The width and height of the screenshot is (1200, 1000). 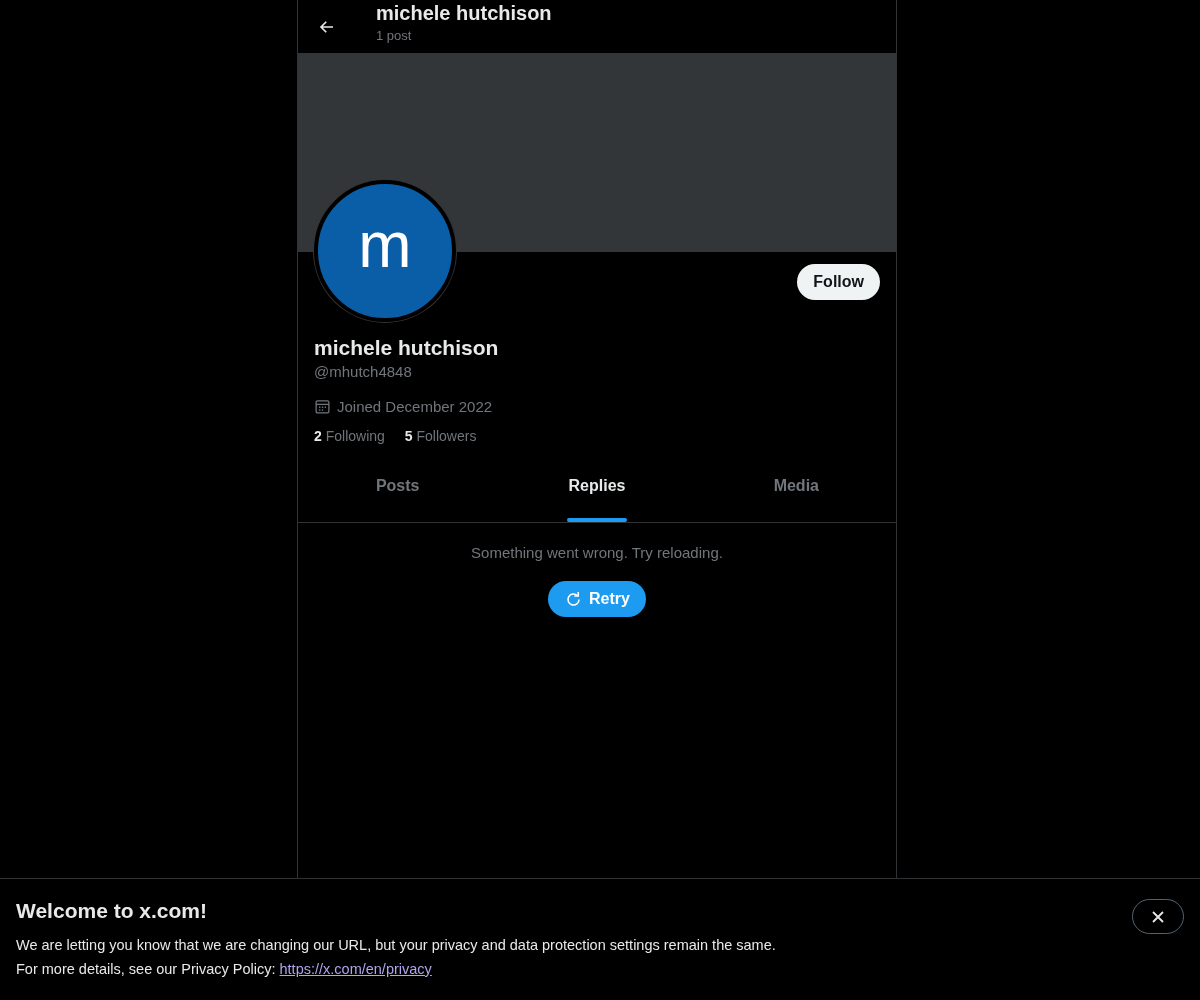 What do you see at coordinates (597, 552) in the screenshot?
I see `error-message: Something went wrong. Try reloading.` at bounding box center [597, 552].